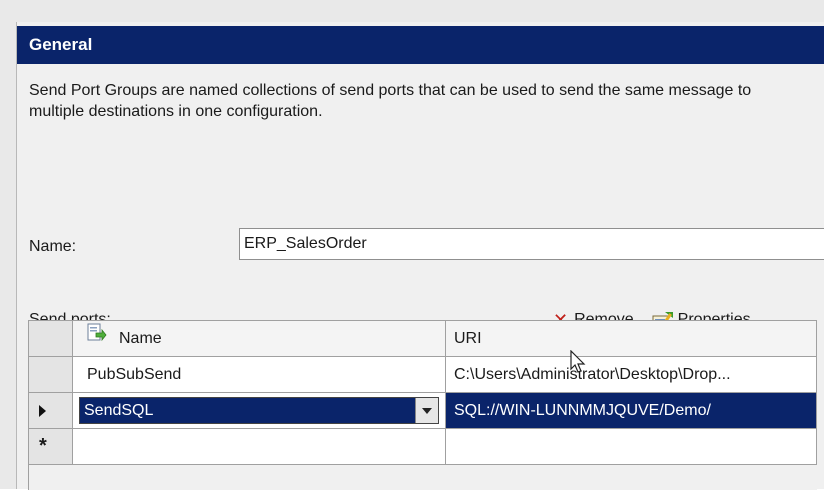  What do you see at coordinates (631, 447) in the screenshot?
I see `row-uri-cell` at bounding box center [631, 447].